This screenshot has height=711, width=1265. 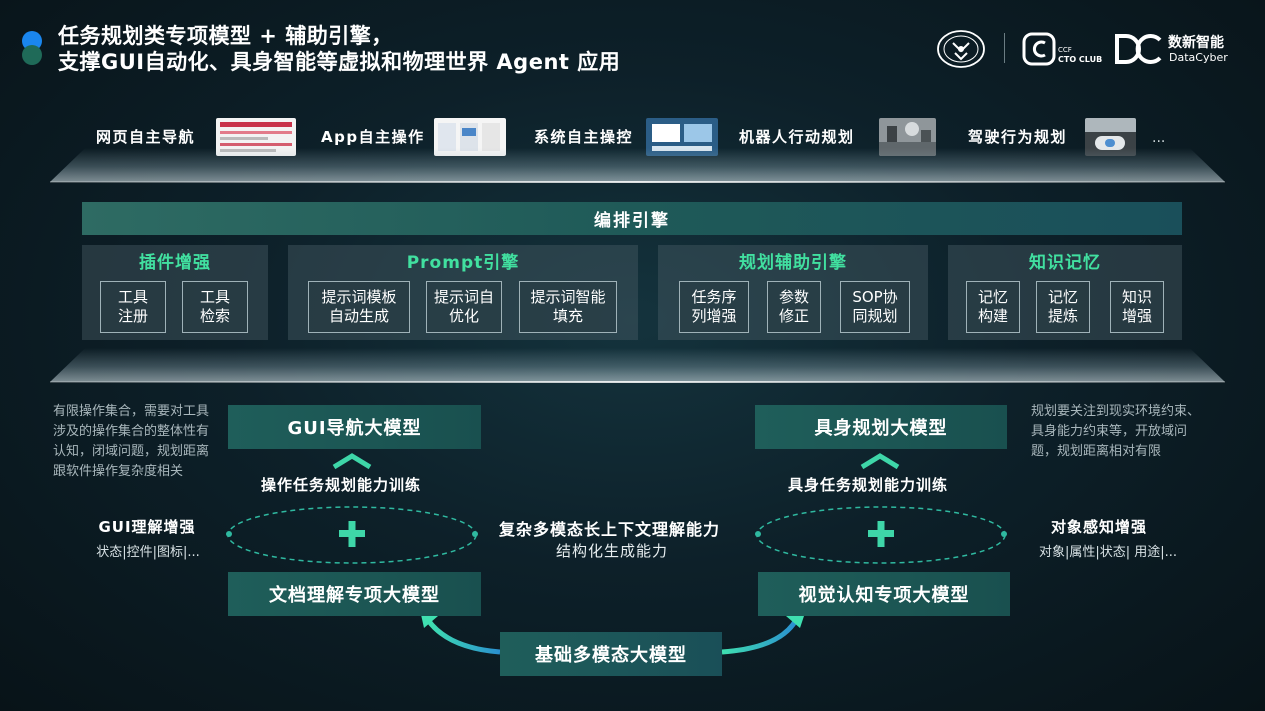 I want to click on right-plus-icon, so click(x=881, y=534).